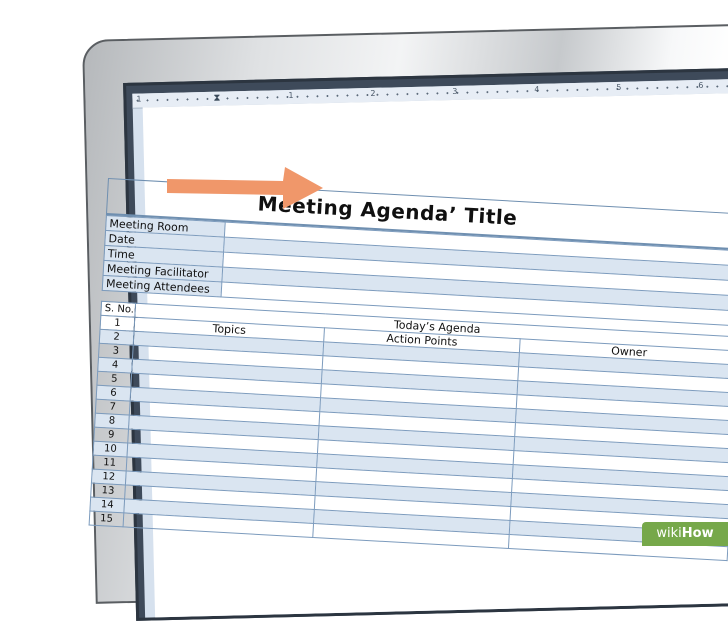 This screenshot has width=728, height=622. Describe the element at coordinates (537, 89) in the screenshot. I see `ruler-number: 4` at that location.